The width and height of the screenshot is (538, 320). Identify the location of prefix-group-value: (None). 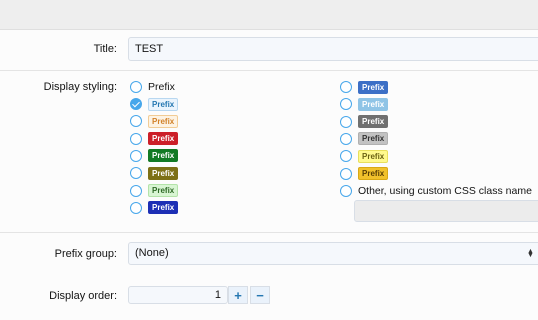
(152, 253).